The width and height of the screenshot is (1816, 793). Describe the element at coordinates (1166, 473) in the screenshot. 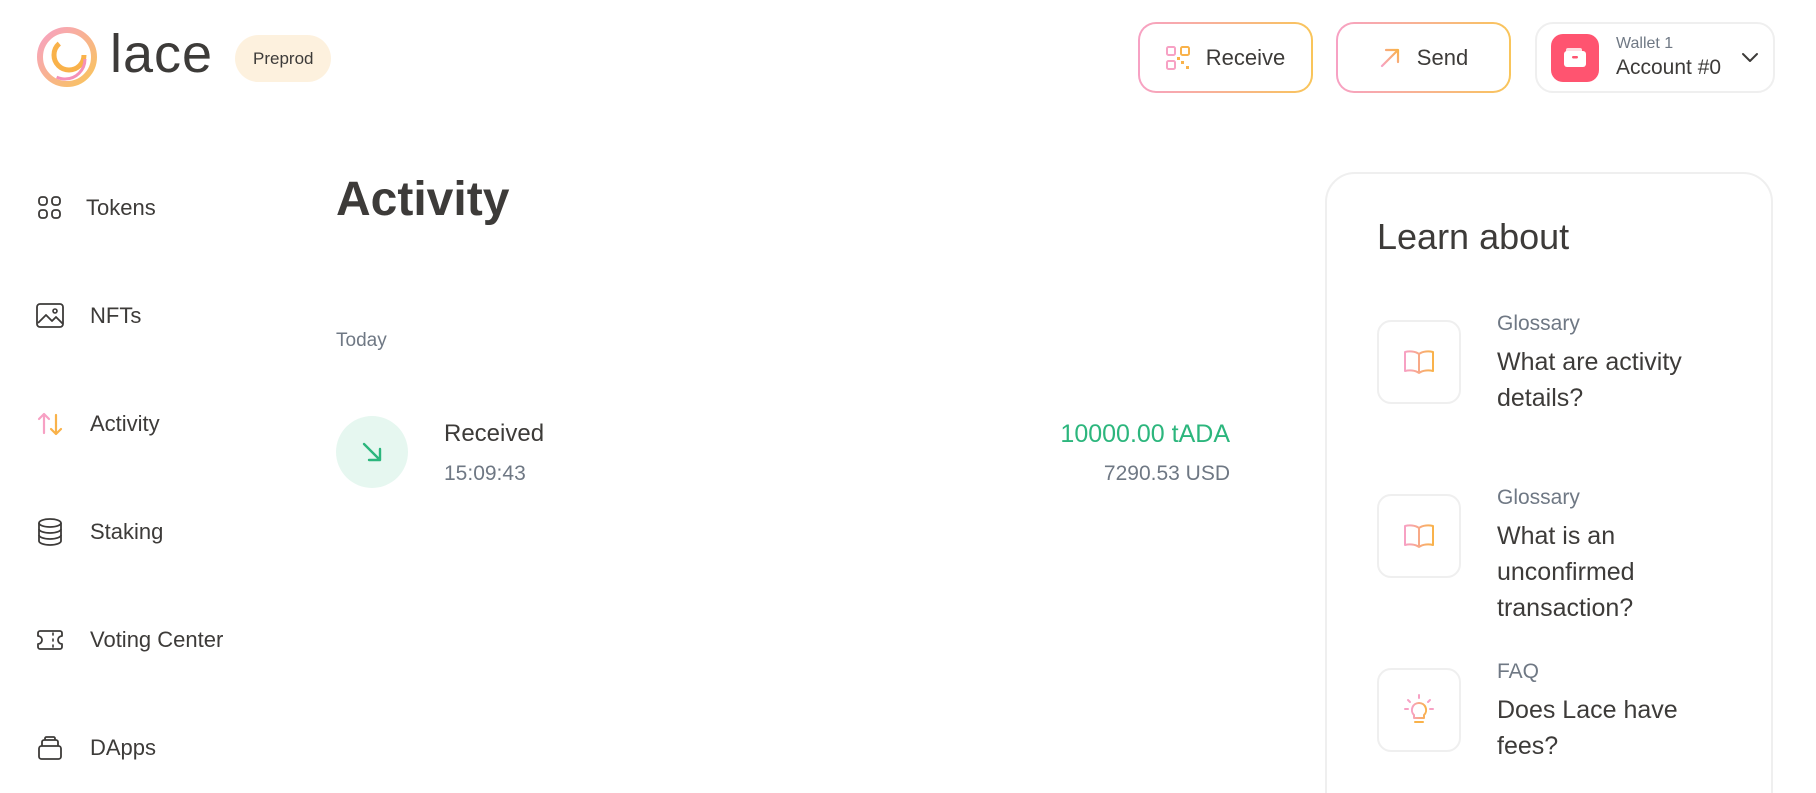

I see `transaction-fiat-value: 7290.53 USD` at that location.